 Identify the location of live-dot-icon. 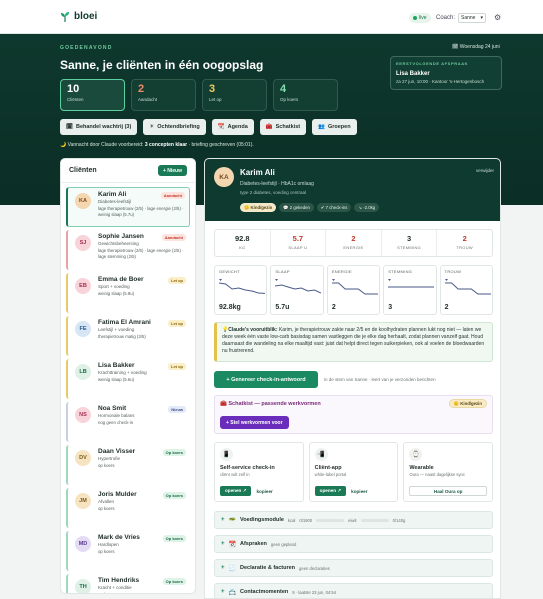
(415, 18).